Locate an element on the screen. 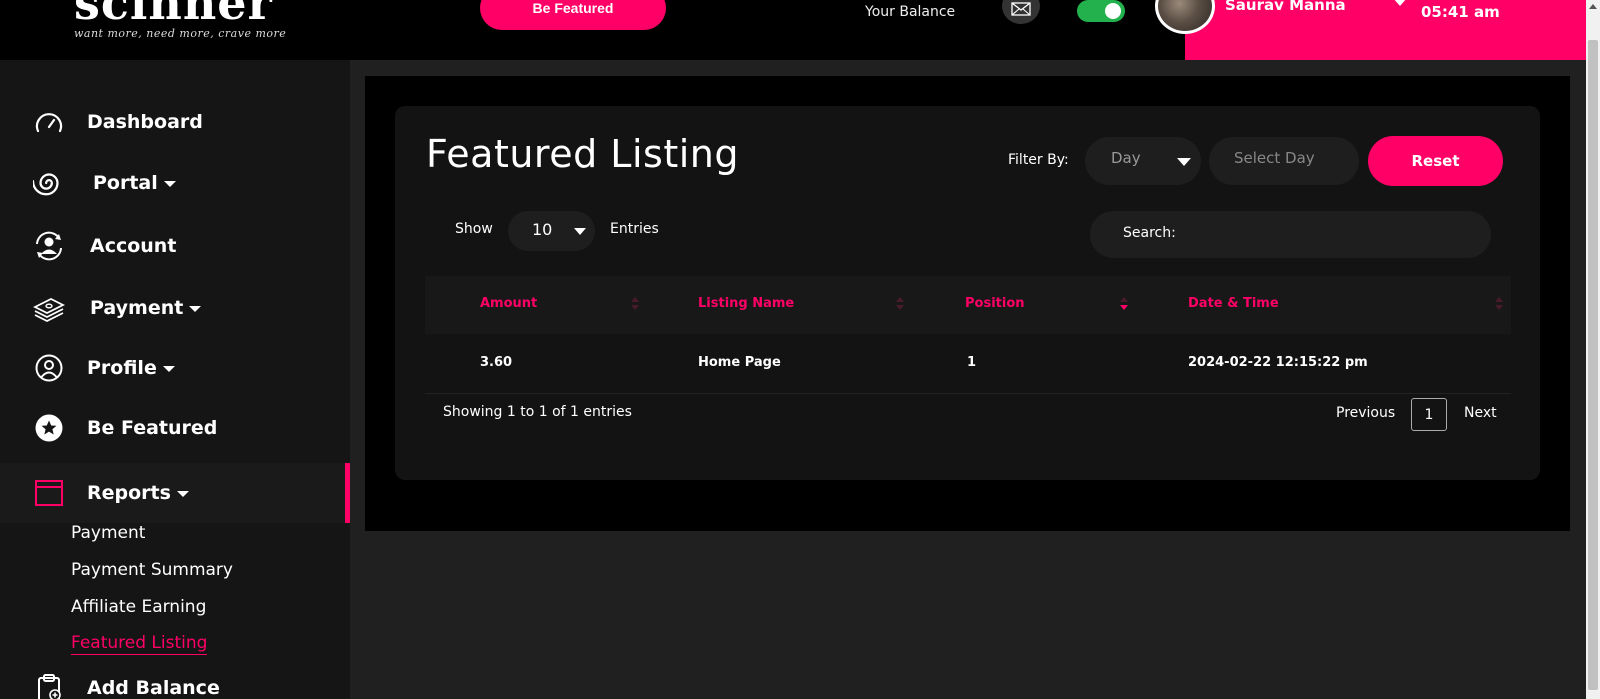 The image size is (1600, 699). sidebar-item-label: Reports is located at coordinates (138, 493).